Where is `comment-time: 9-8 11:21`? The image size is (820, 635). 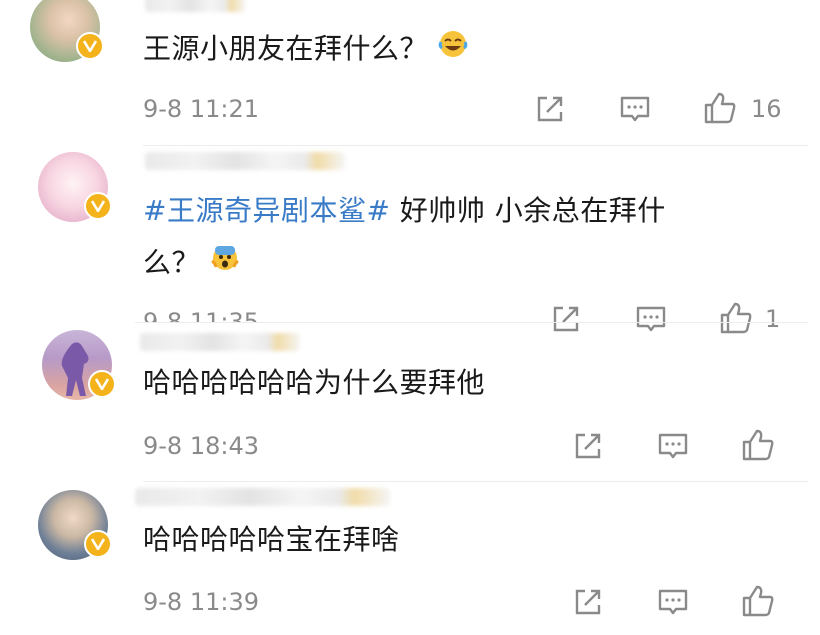 comment-time: 9-8 11:21 is located at coordinates (201, 109).